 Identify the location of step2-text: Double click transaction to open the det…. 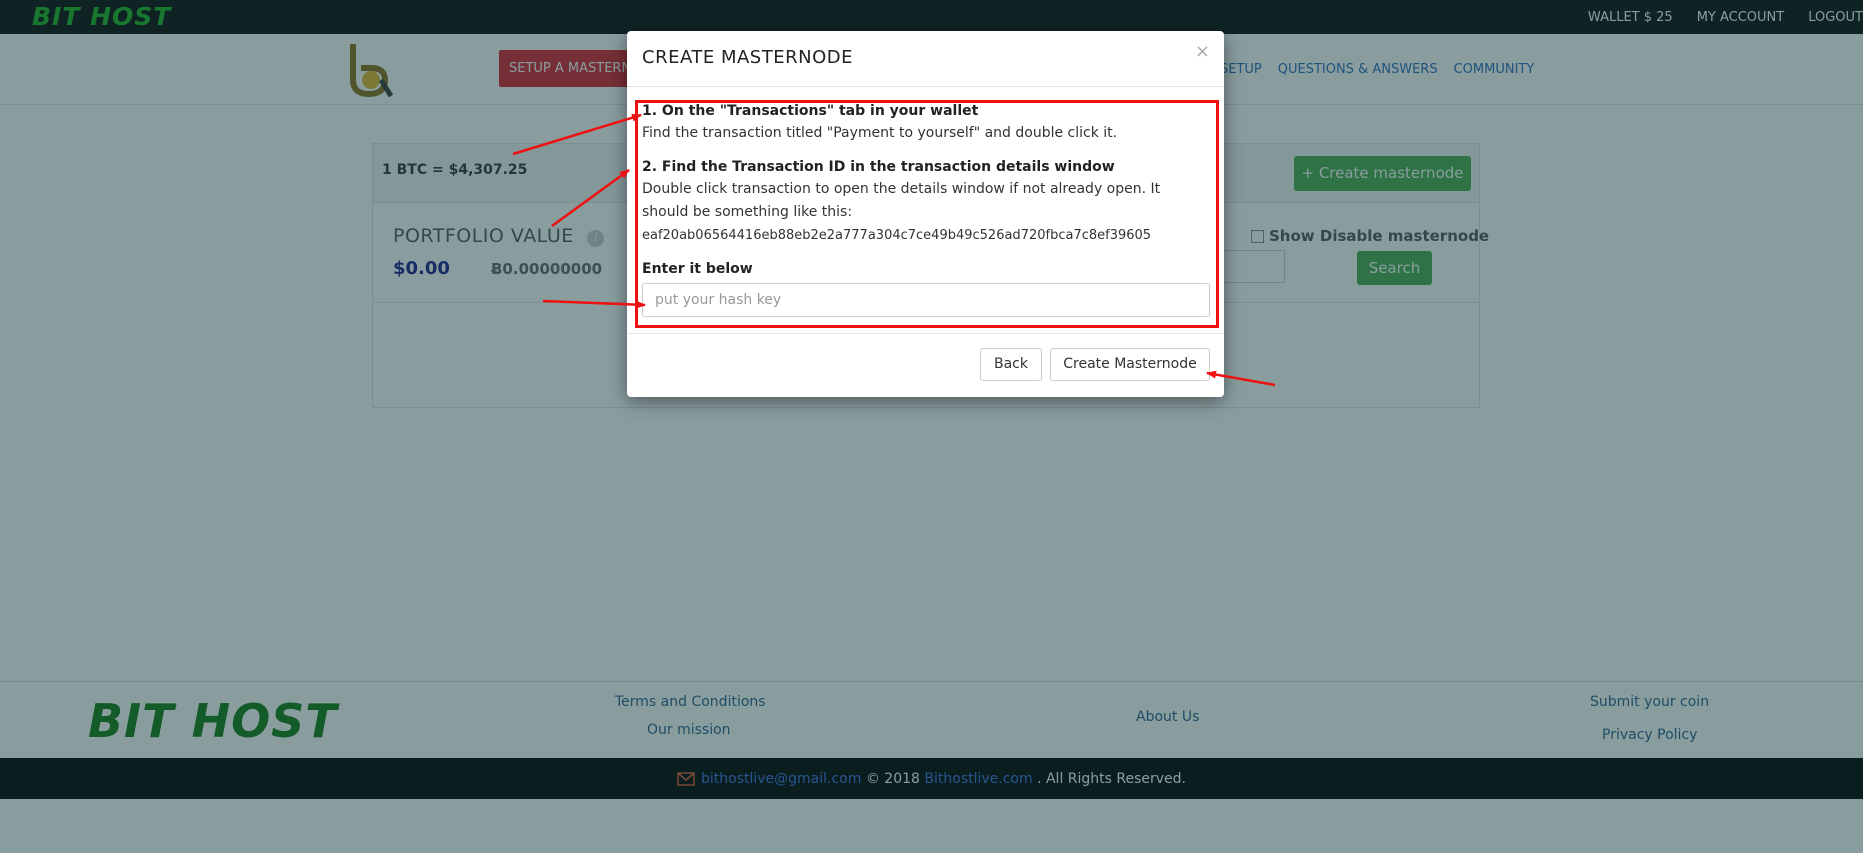
(901, 200).